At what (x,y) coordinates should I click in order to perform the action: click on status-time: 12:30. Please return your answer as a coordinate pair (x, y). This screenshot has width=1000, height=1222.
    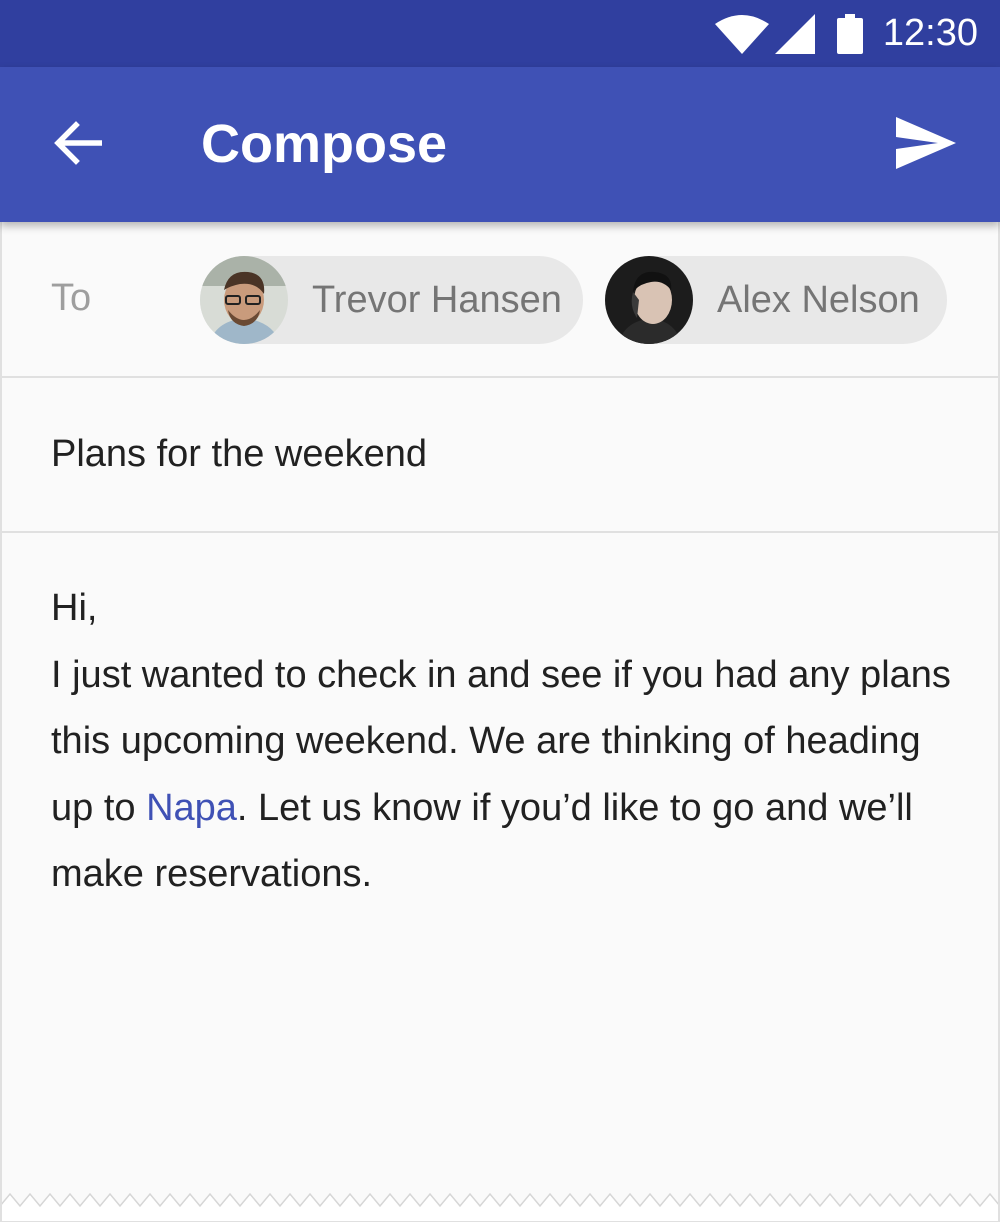
    Looking at the image, I should click on (930, 33).